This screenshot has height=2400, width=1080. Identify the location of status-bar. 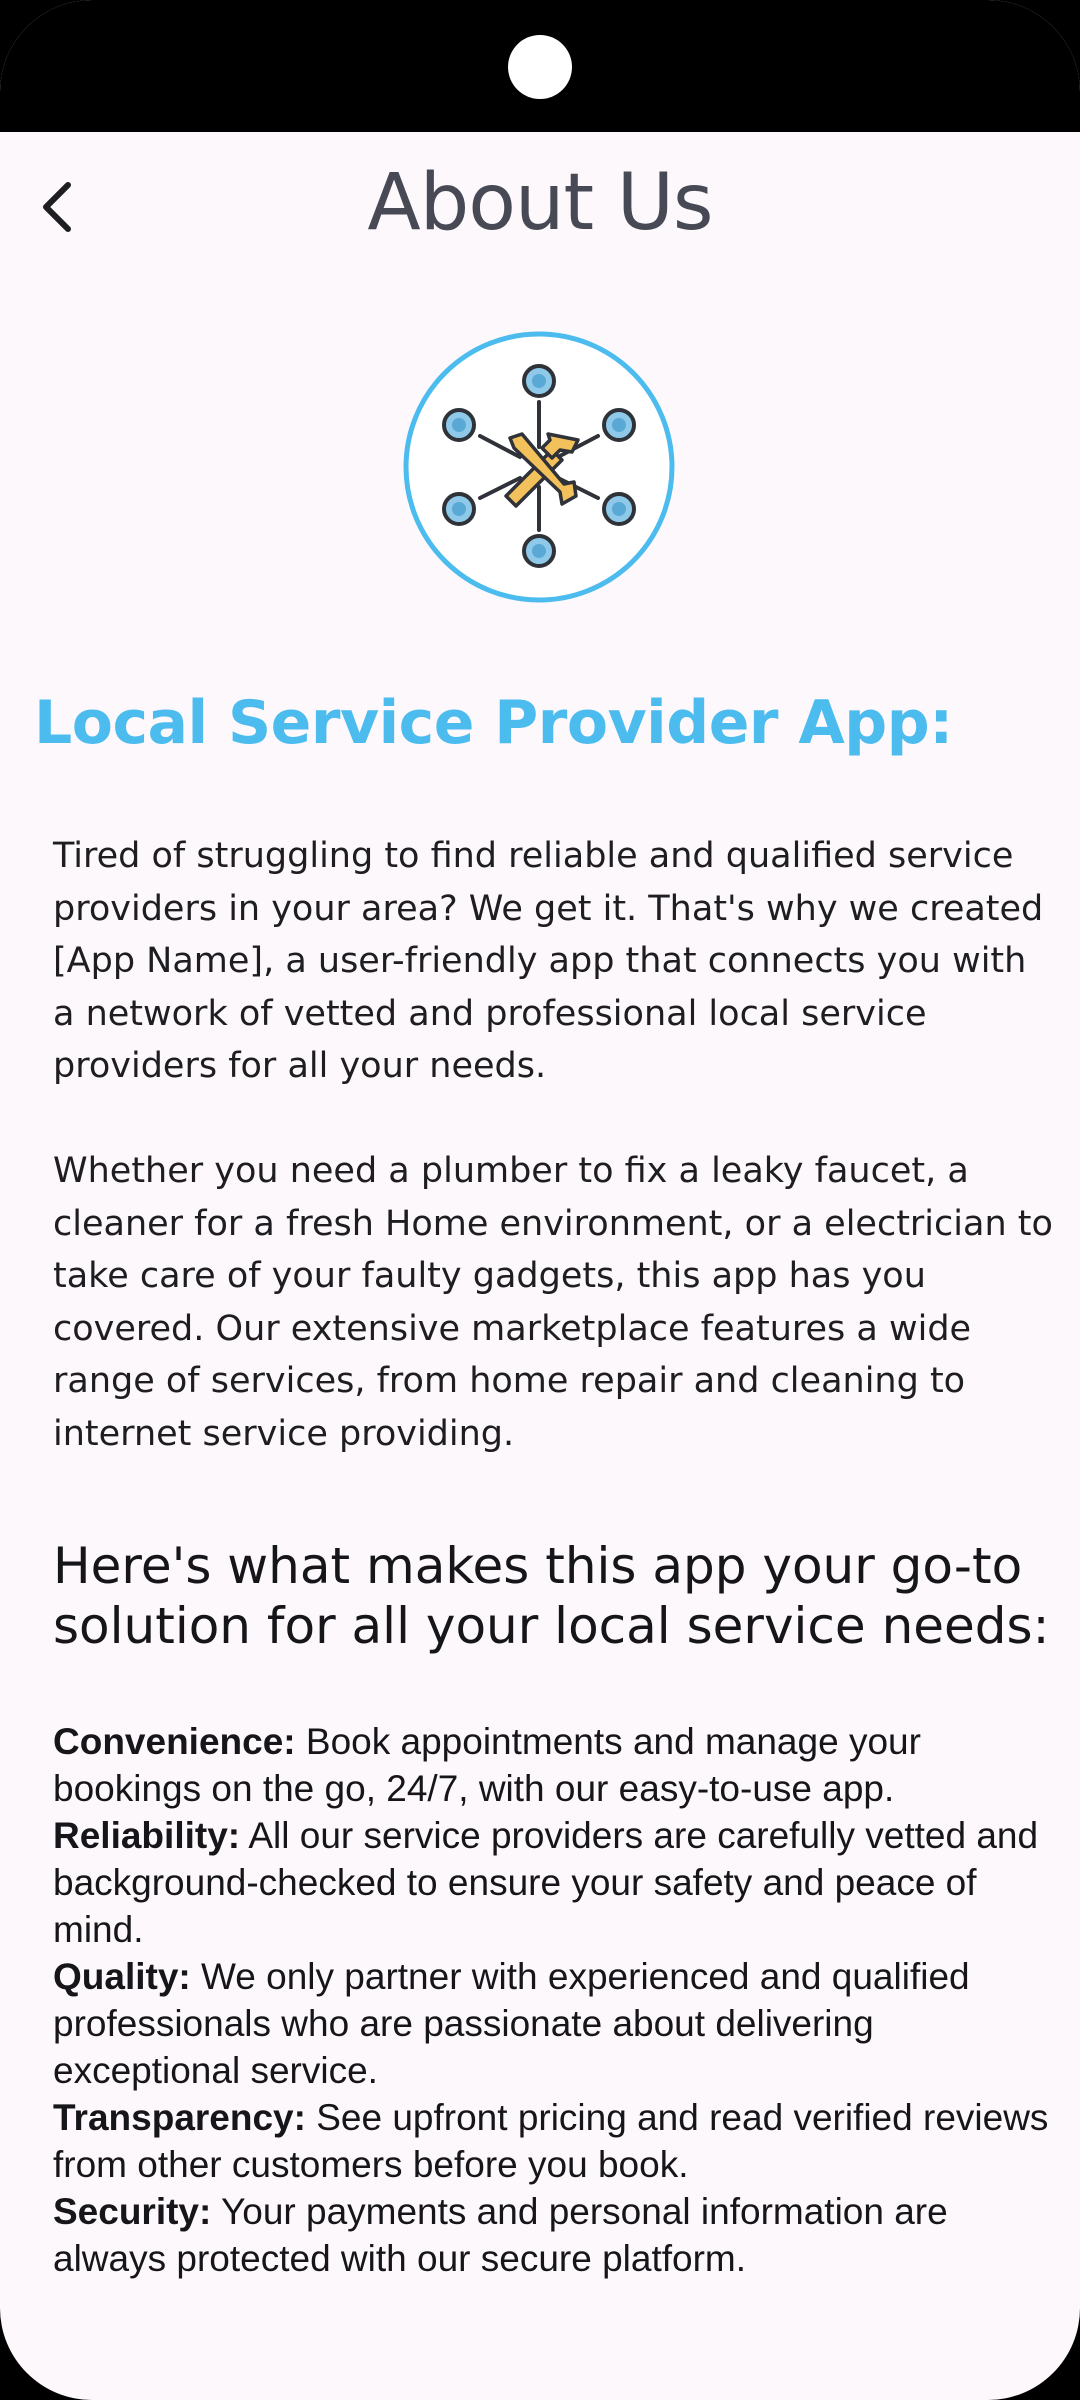
(540, 66).